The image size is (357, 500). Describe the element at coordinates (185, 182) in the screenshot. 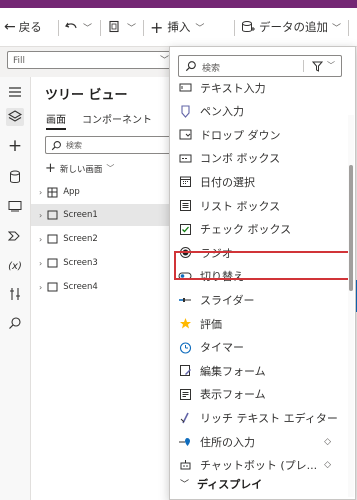

I see `date-picker-icon` at that location.